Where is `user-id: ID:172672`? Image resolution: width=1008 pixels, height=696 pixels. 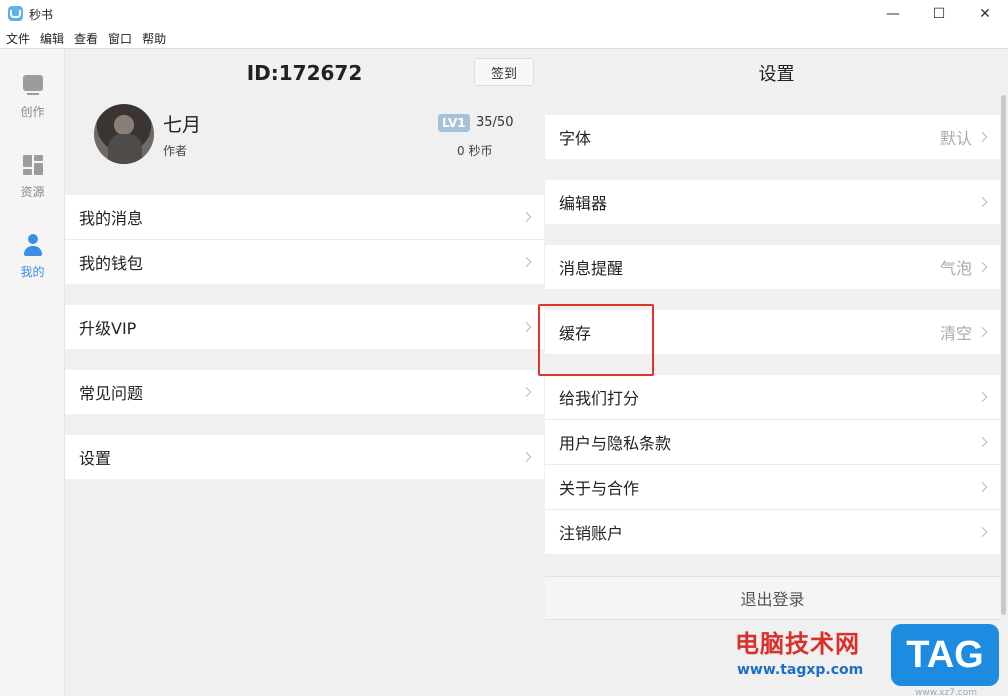 user-id: ID:172672 is located at coordinates (304, 73).